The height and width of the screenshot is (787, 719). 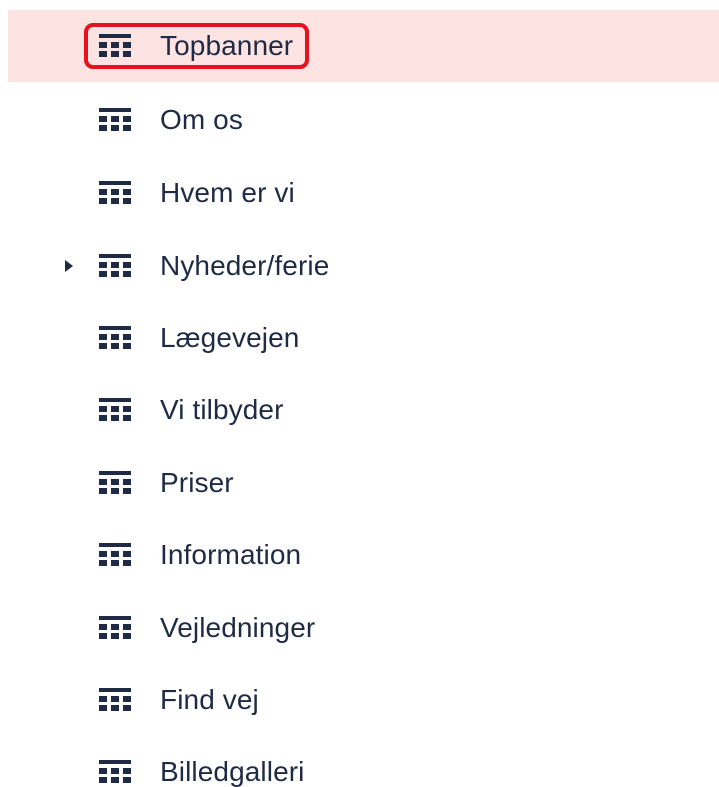 I want to click on tree-item-label: Om os, so click(x=201, y=119).